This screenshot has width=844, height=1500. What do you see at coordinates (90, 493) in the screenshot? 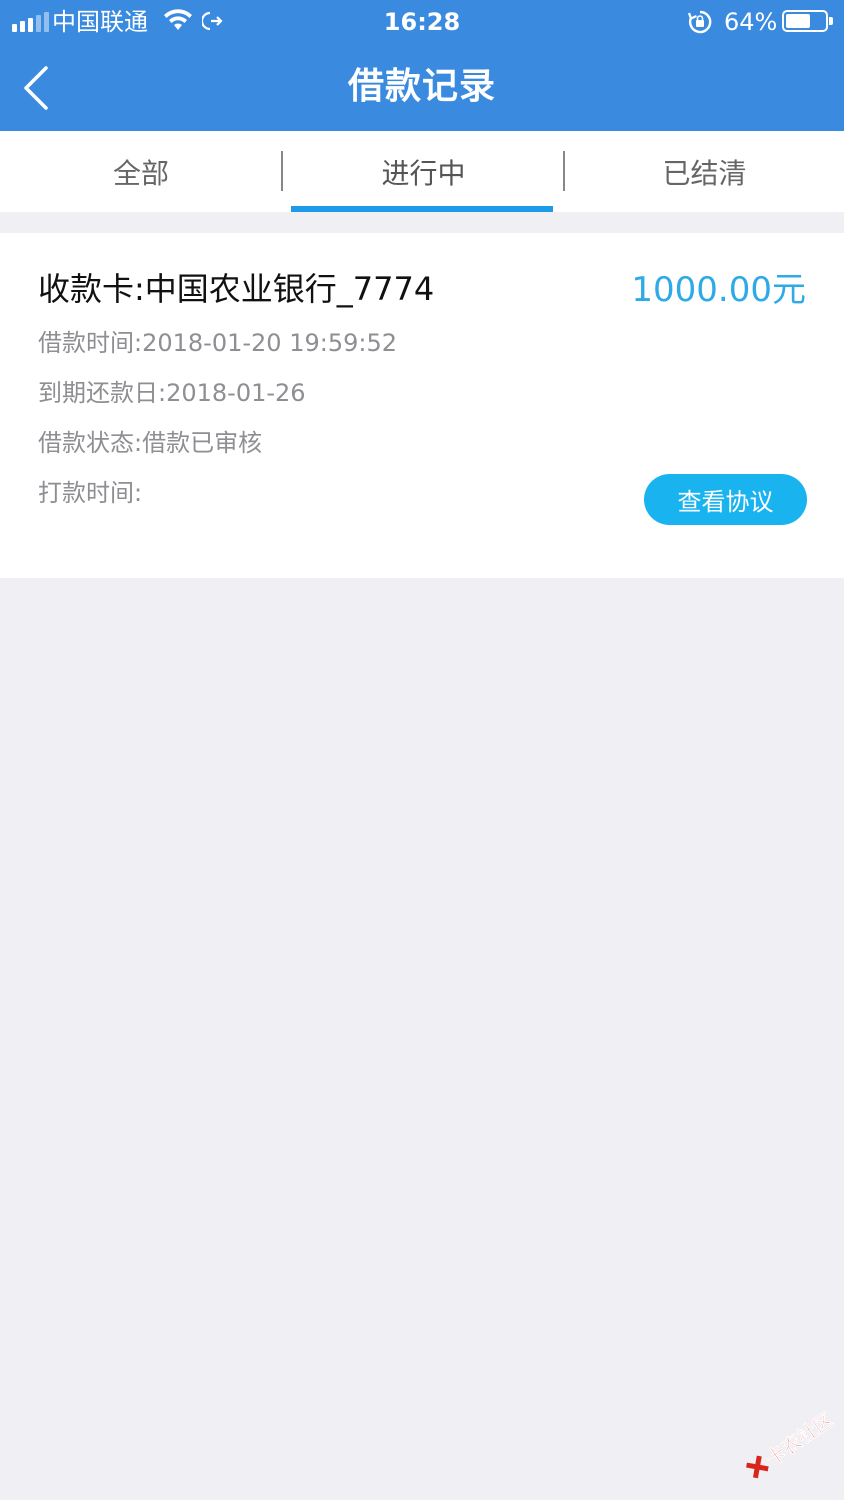
I see `payout-time: 打款时间:` at bounding box center [90, 493].